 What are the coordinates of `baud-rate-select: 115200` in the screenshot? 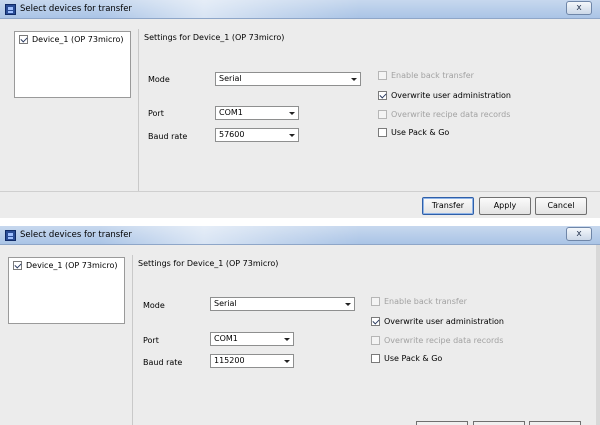 It's located at (252, 361).